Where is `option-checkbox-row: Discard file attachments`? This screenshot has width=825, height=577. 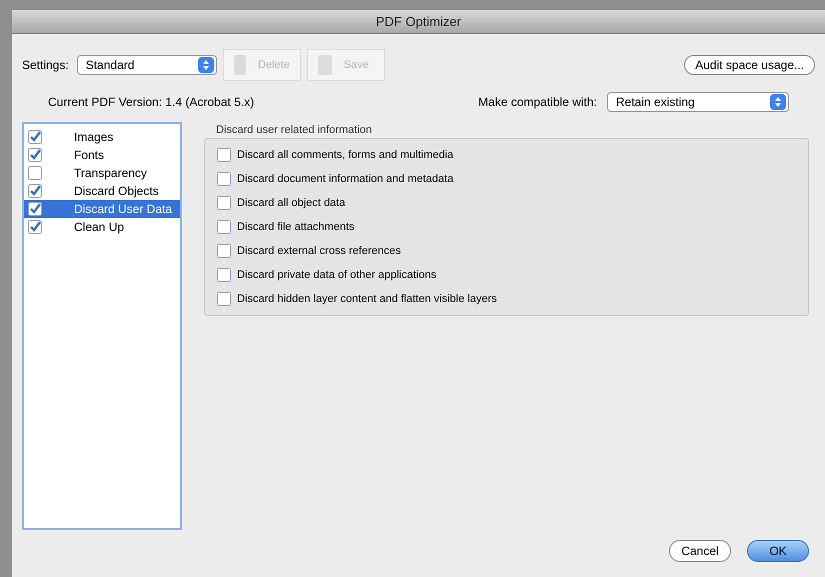 option-checkbox-row: Discard file attachments is located at coordinates (506, 227).